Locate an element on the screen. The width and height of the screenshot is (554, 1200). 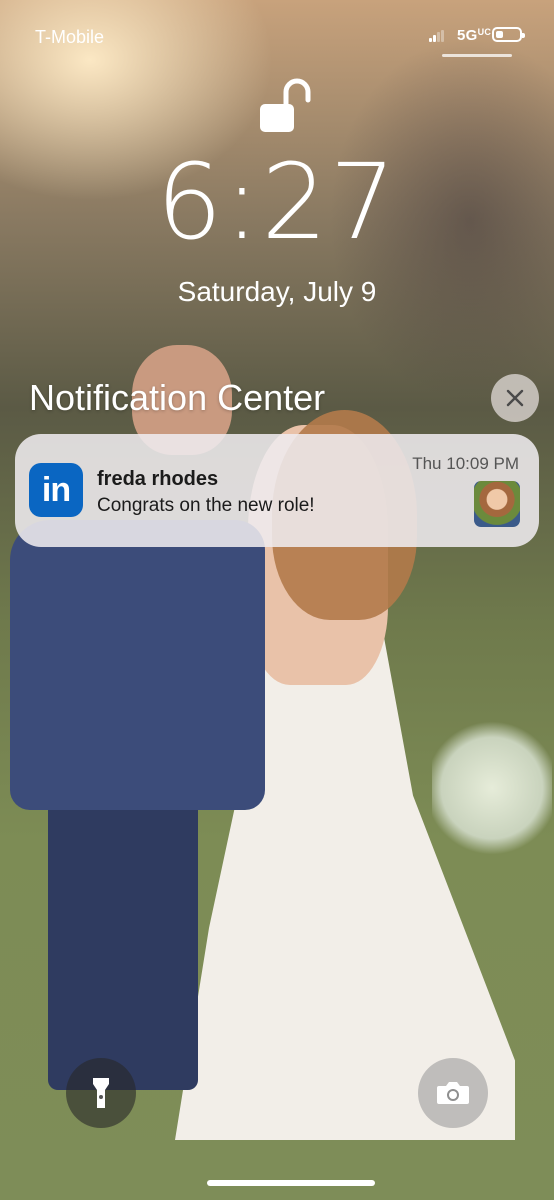
notification-time: Thu 10:09 PM is located at coordinates (465, 463).